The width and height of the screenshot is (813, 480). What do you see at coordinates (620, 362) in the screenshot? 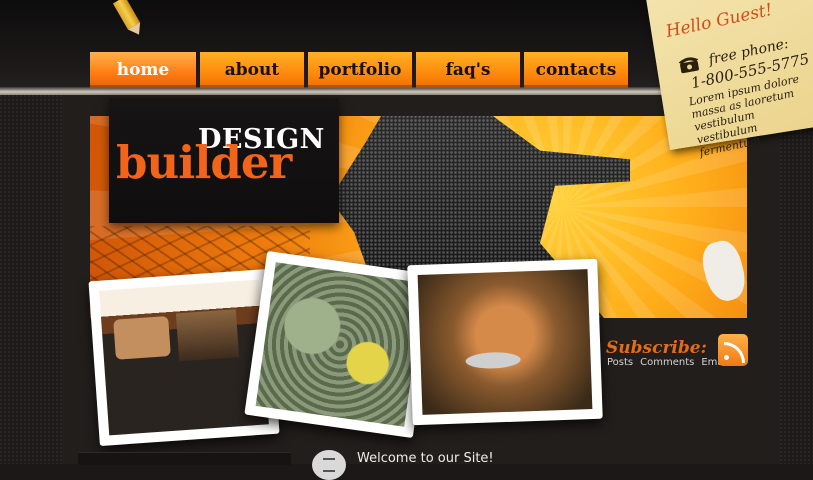
I see `subscribe-posts-link: Posts` at bounding box center [620, 362].